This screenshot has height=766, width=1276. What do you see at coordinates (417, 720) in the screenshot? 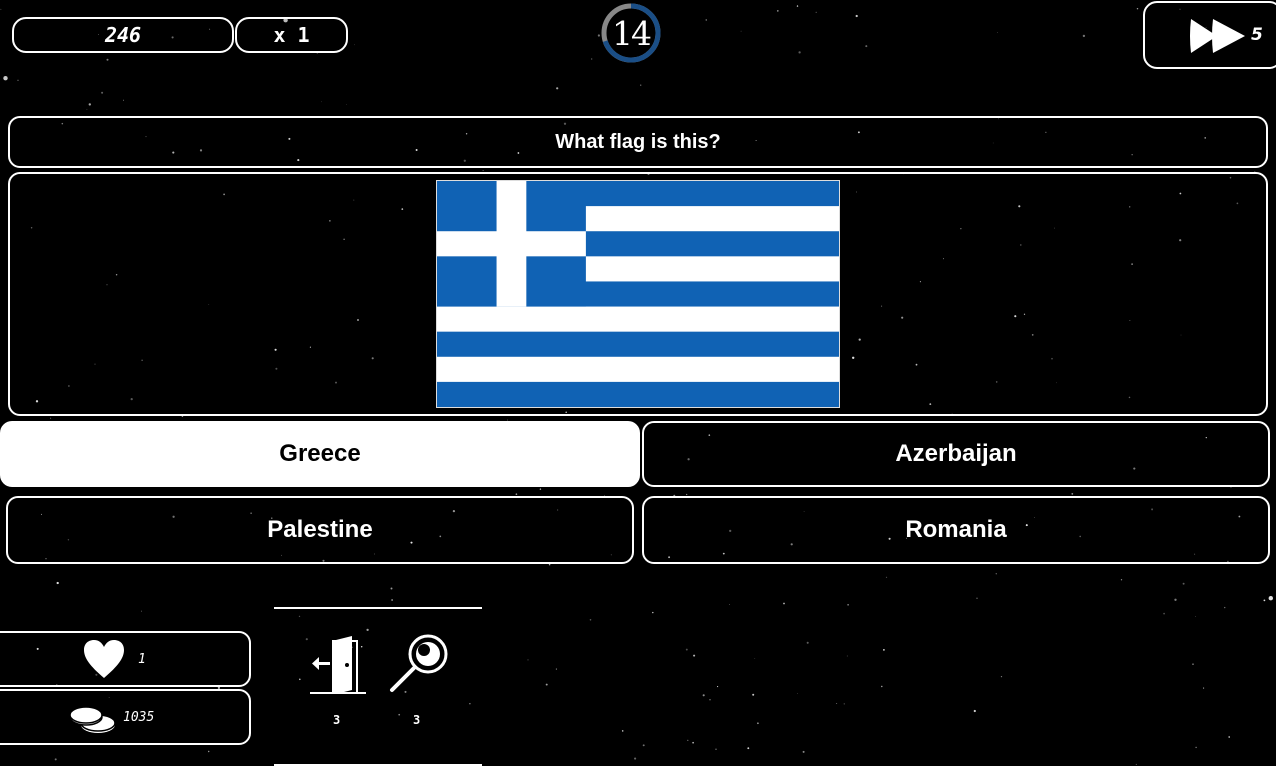
I see `magnifier-powerup-count: 3` at bounding box center [417, 720].